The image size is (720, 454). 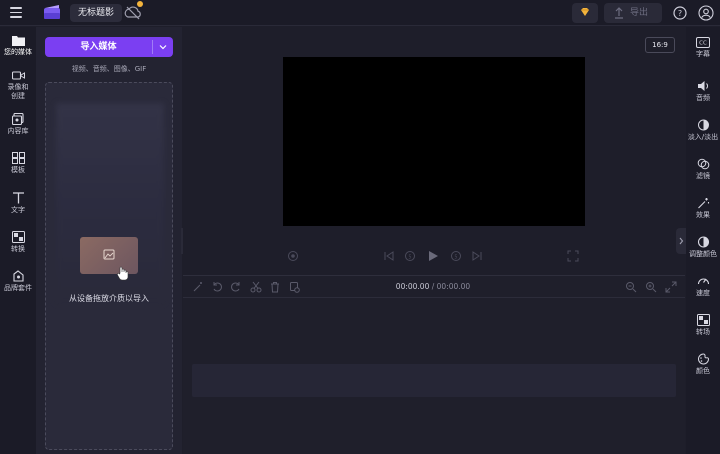 I want to click on sidebar-item-captions: CC 字幕, so click(x=703, y=48).